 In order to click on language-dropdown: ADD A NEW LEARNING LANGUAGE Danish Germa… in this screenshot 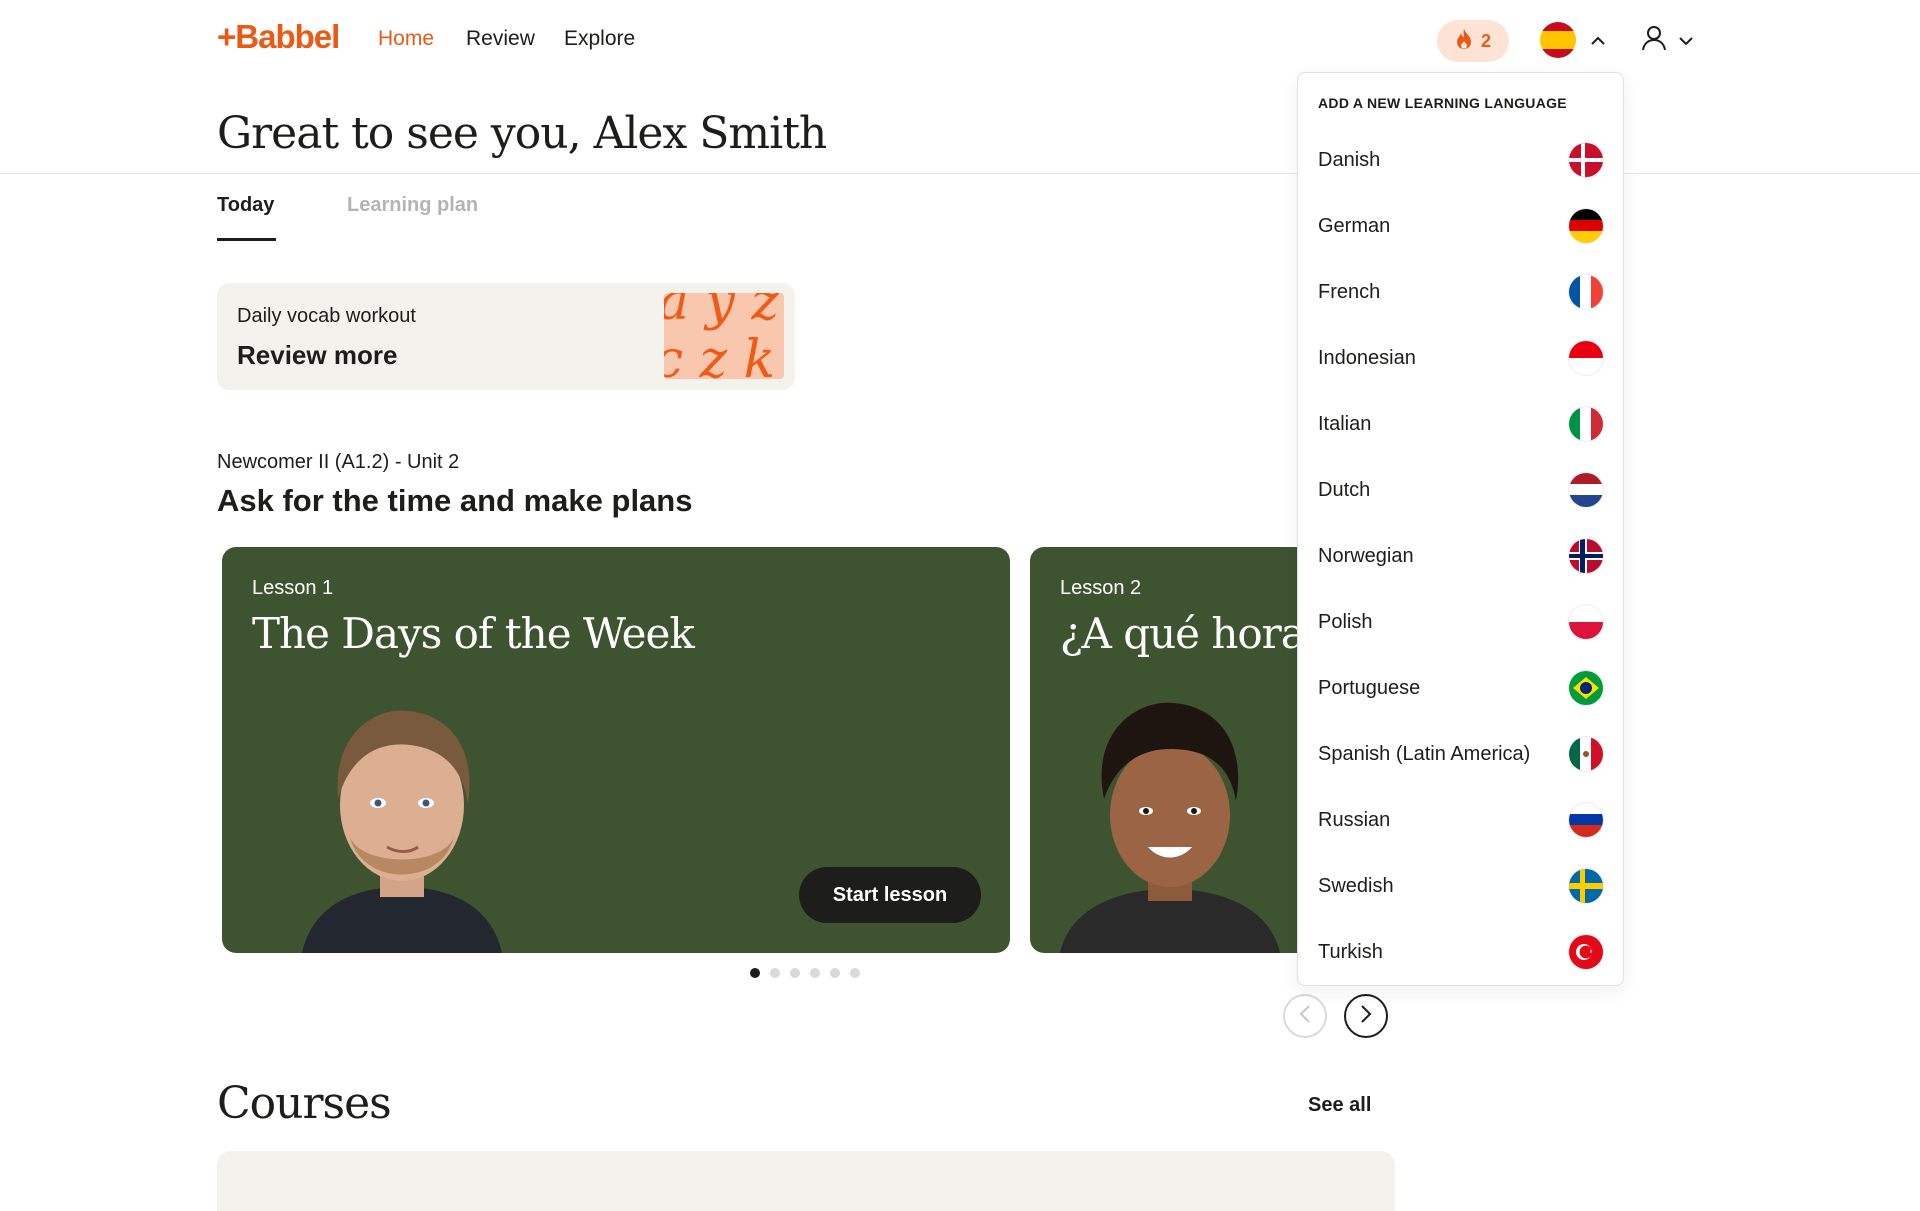, I will do `click(1460, 529)`.